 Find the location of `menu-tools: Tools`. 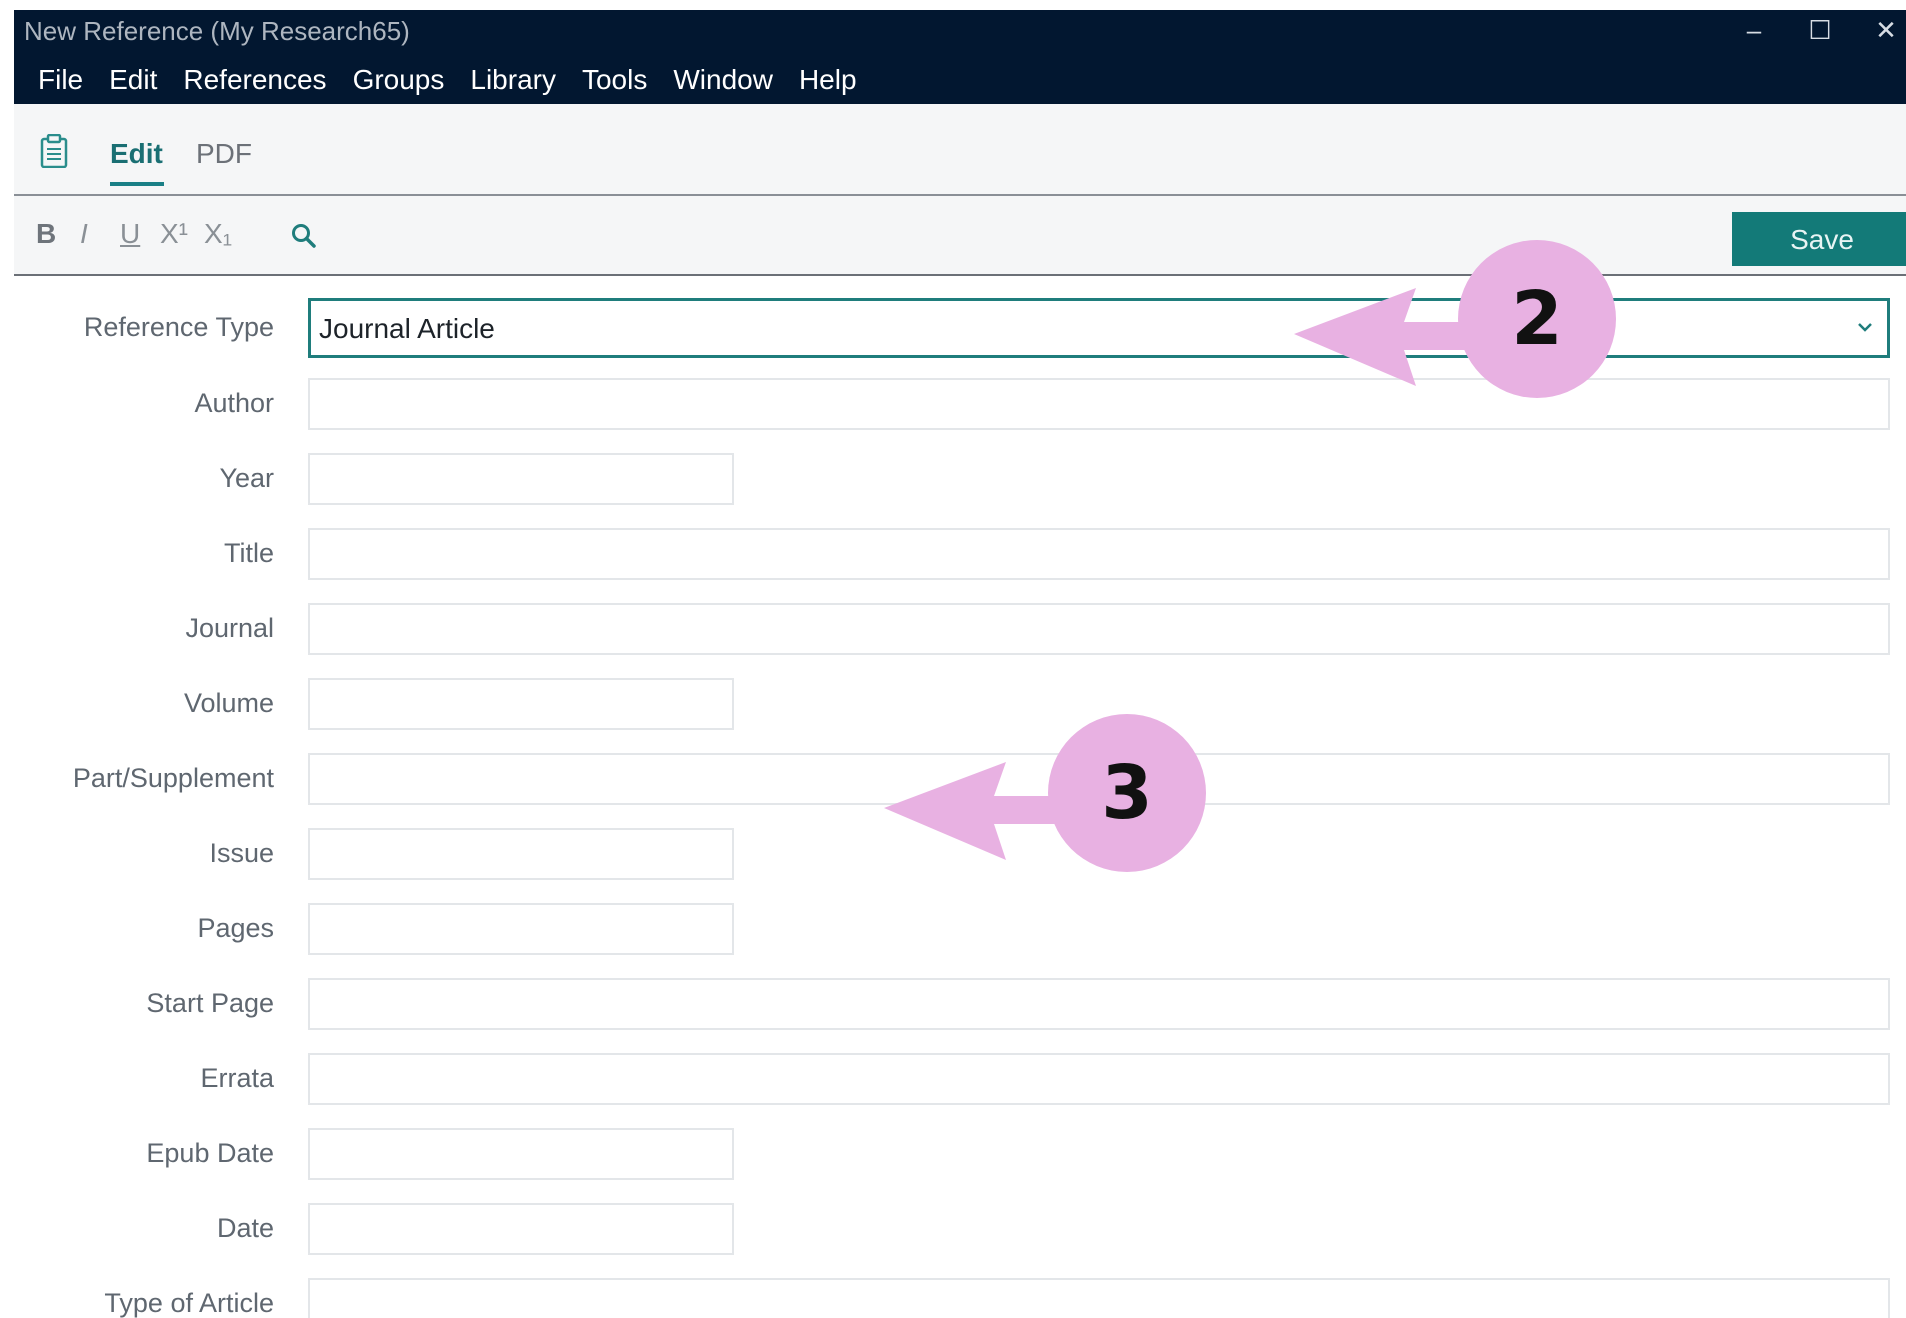

menu-tools: Tools is located at coordinates (614, 80).